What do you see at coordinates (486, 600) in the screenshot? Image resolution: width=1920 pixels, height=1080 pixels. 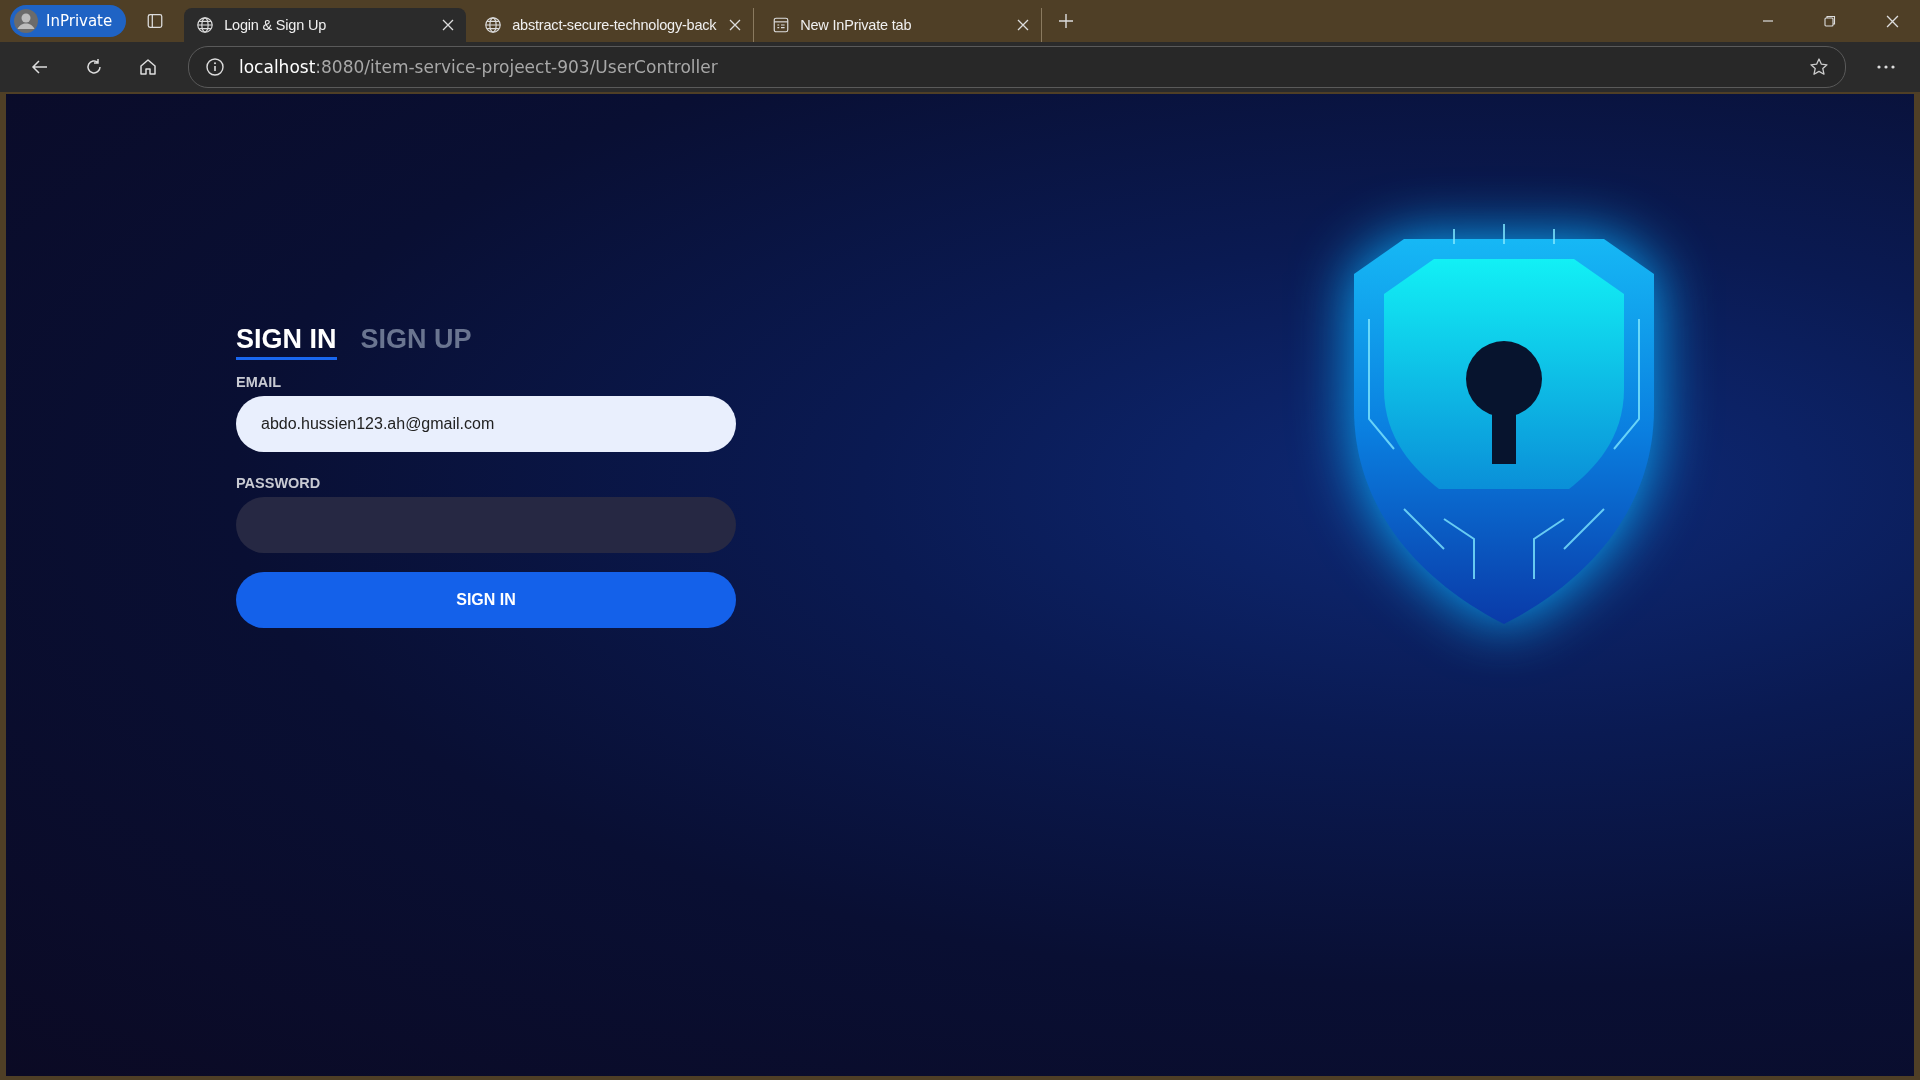 I see `sign-in-button: SIGN IN` at bounding box center [486, 600].